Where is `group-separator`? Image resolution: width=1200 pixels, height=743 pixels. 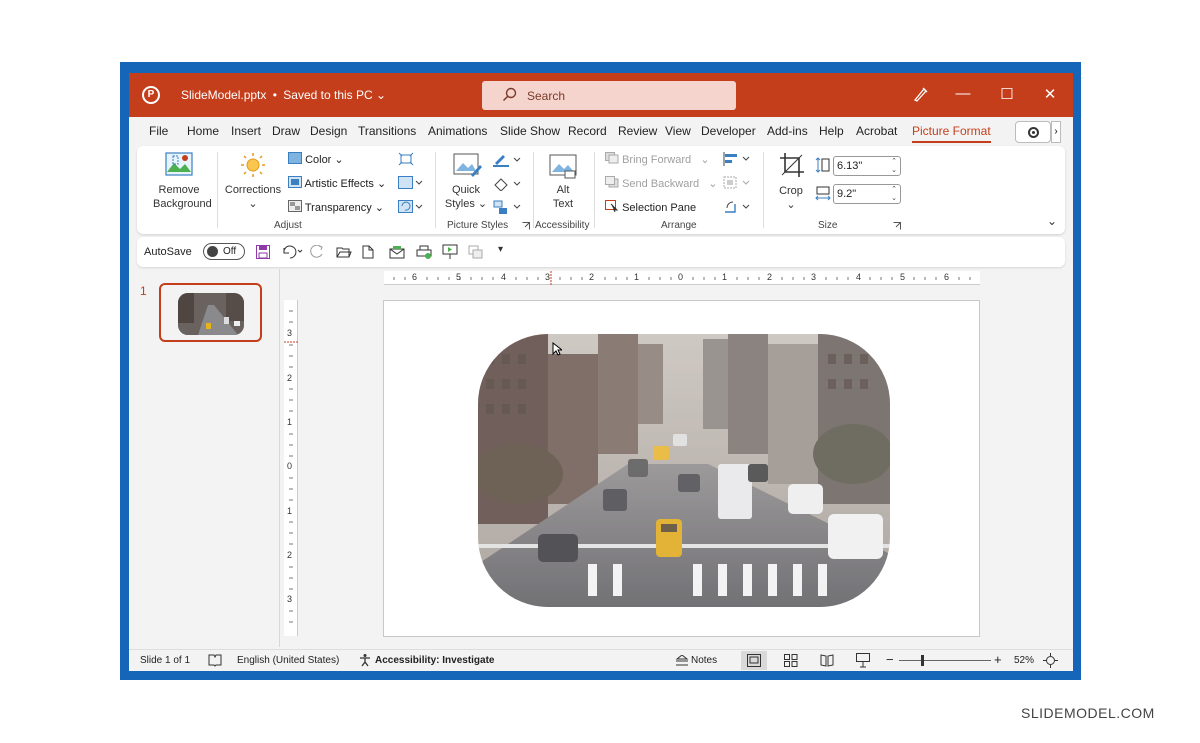
group-separator is located at coordinates (217, 190).